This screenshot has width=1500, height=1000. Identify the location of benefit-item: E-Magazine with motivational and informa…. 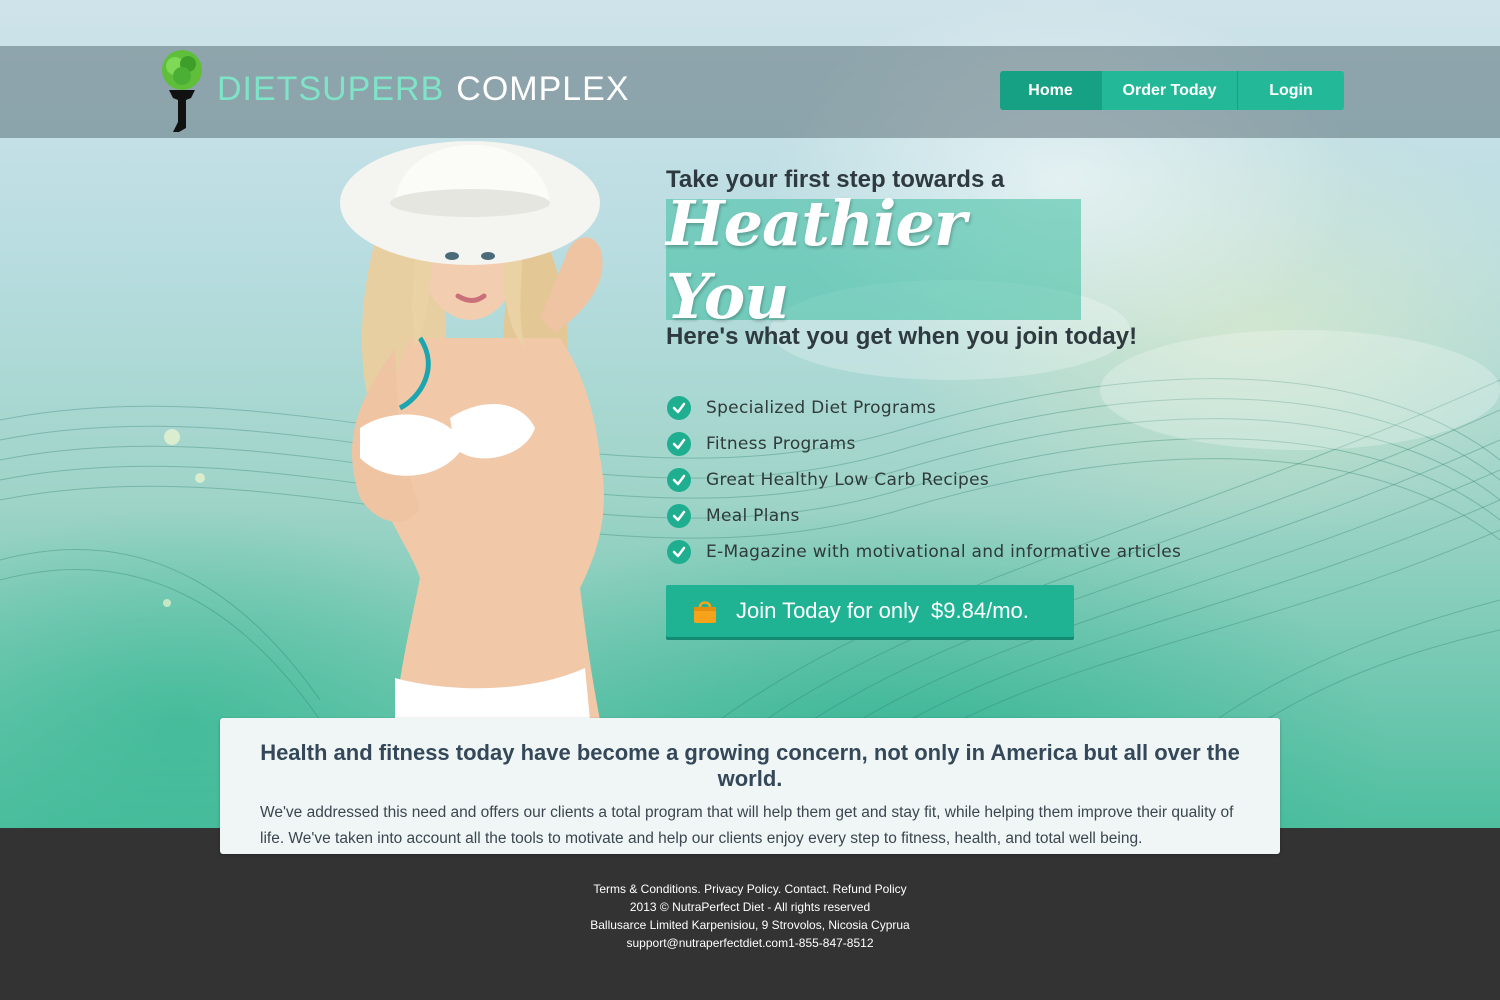
(924, 552).